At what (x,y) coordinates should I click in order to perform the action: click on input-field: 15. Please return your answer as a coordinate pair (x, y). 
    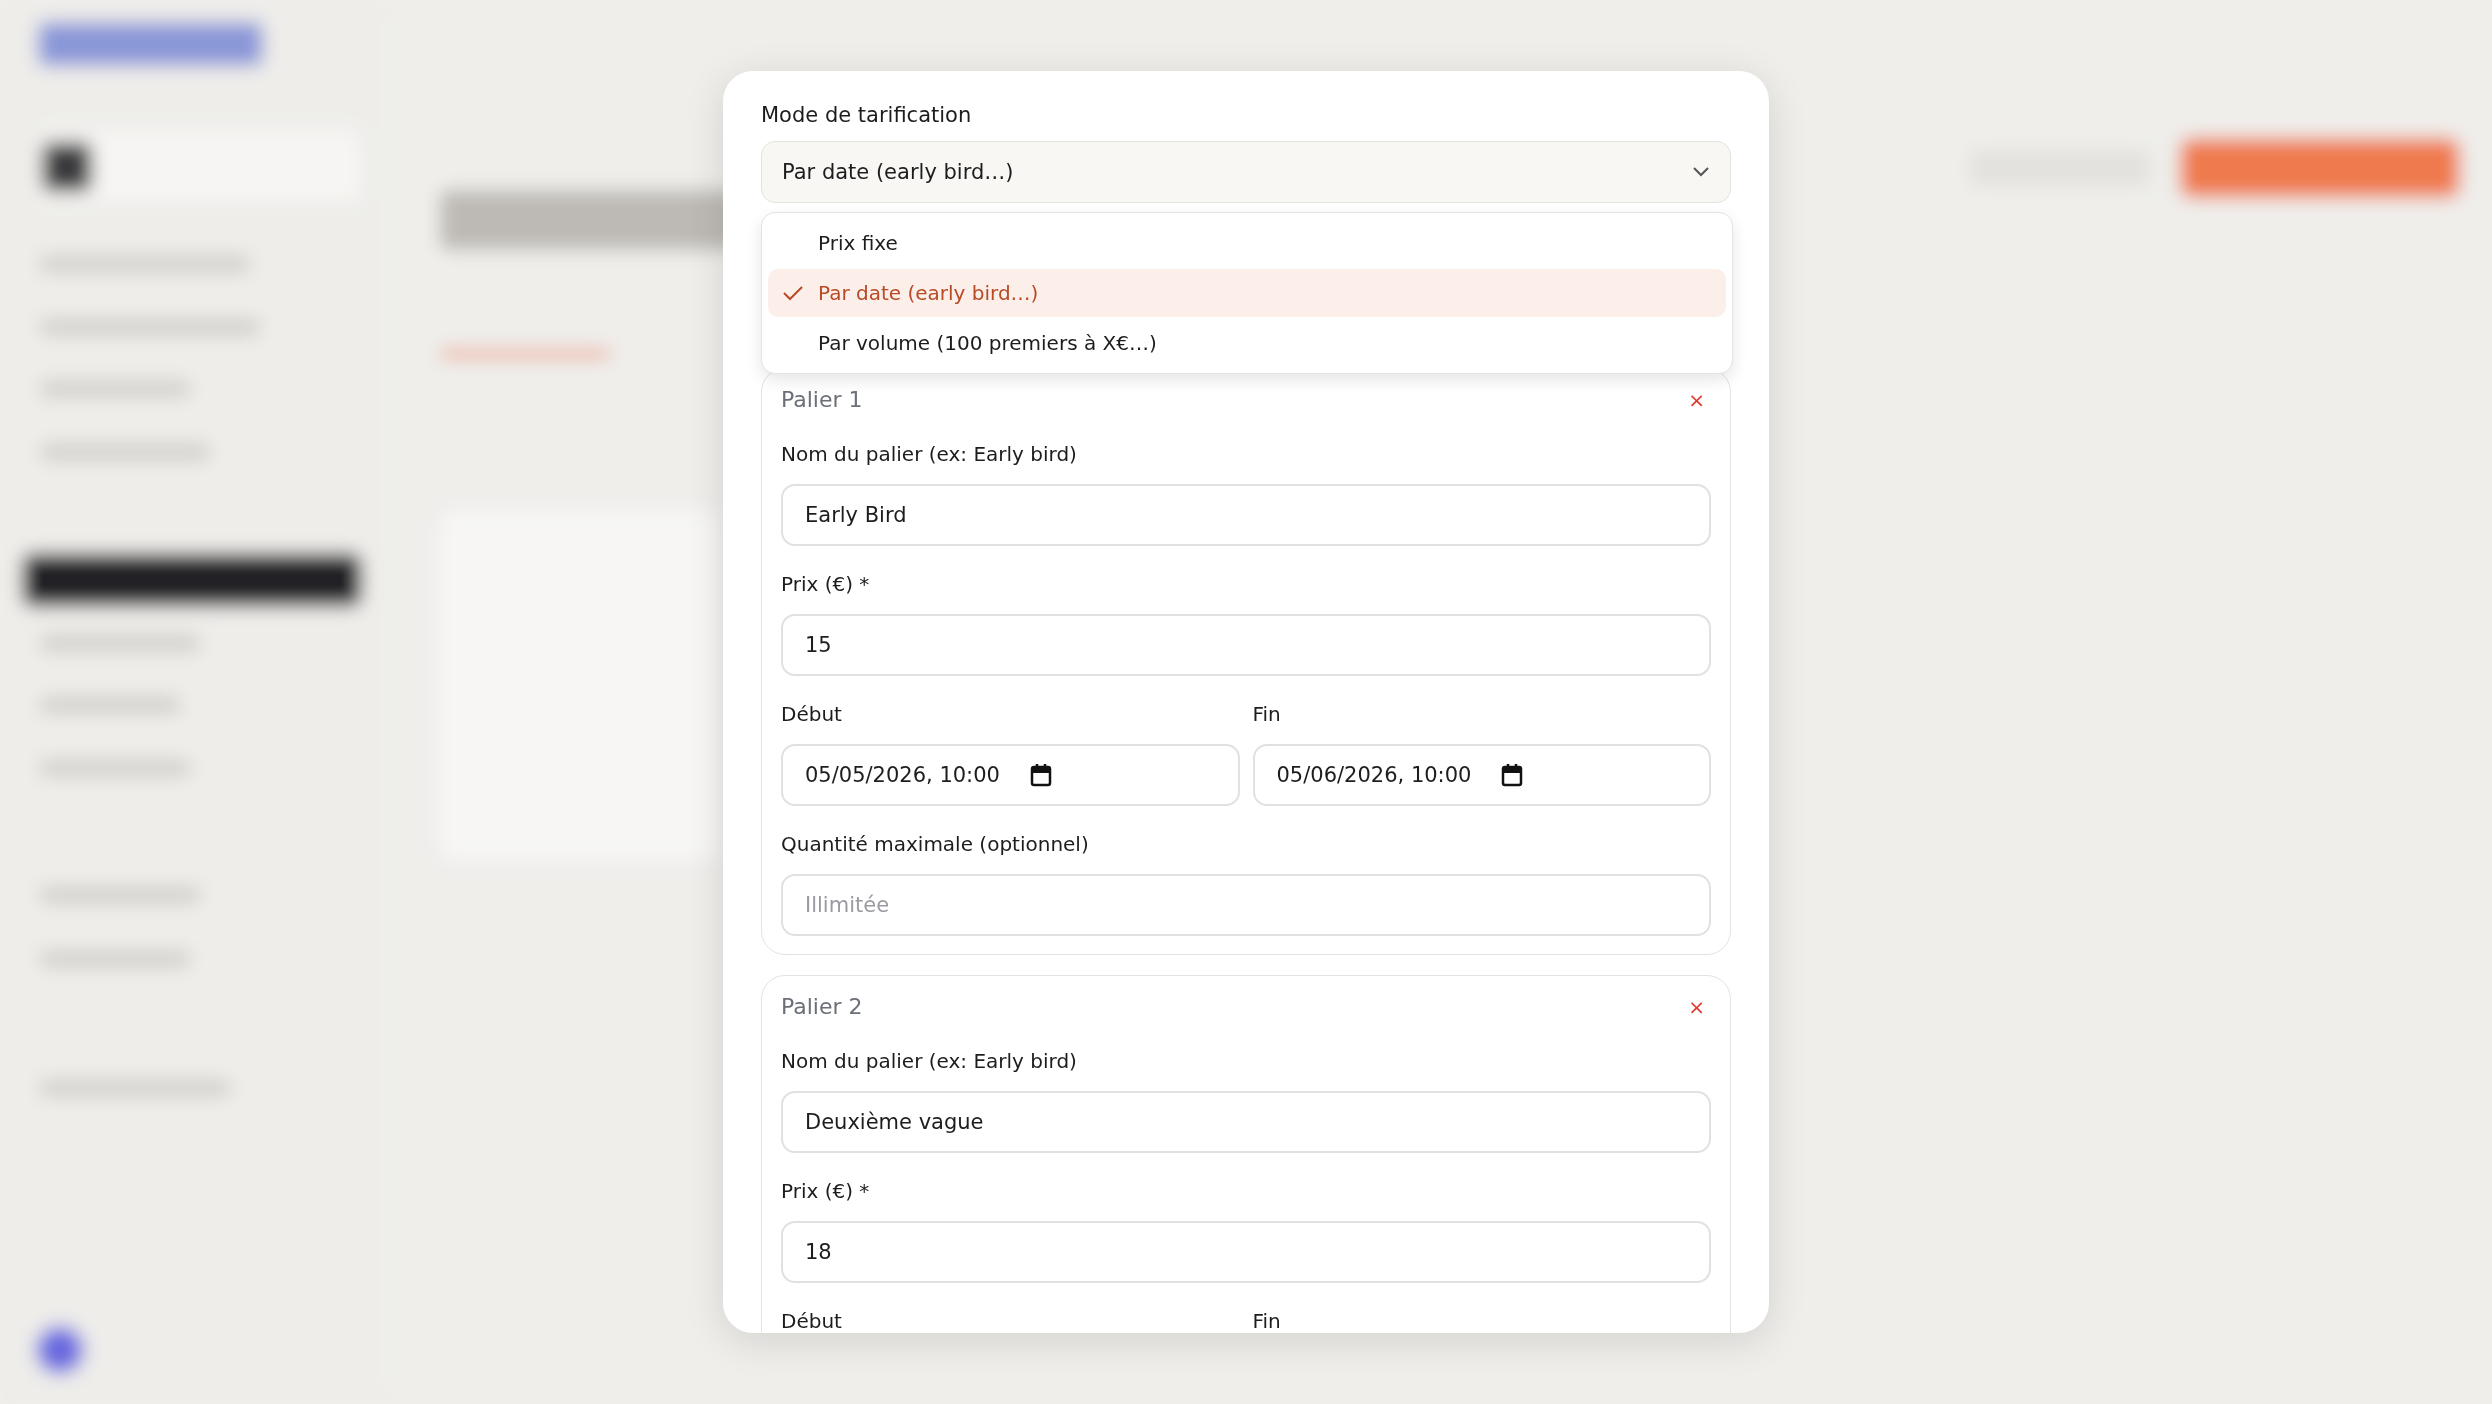
    Looking at the image, I should click on (1246, 645).